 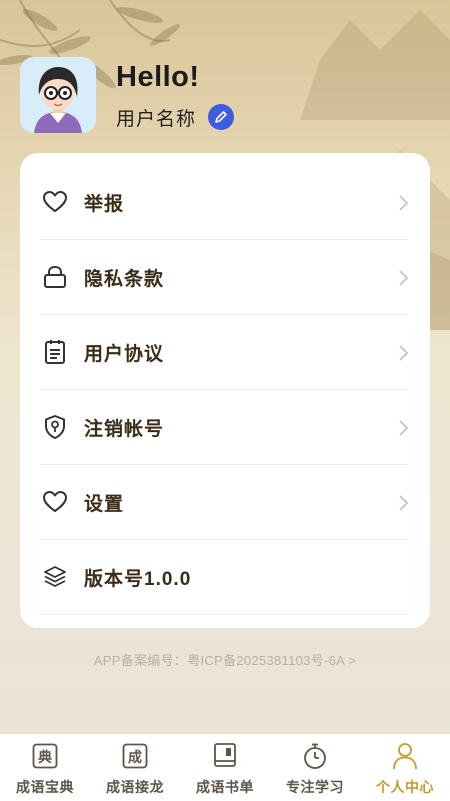 I want to click on person-icon, so click(x=405, y=756).